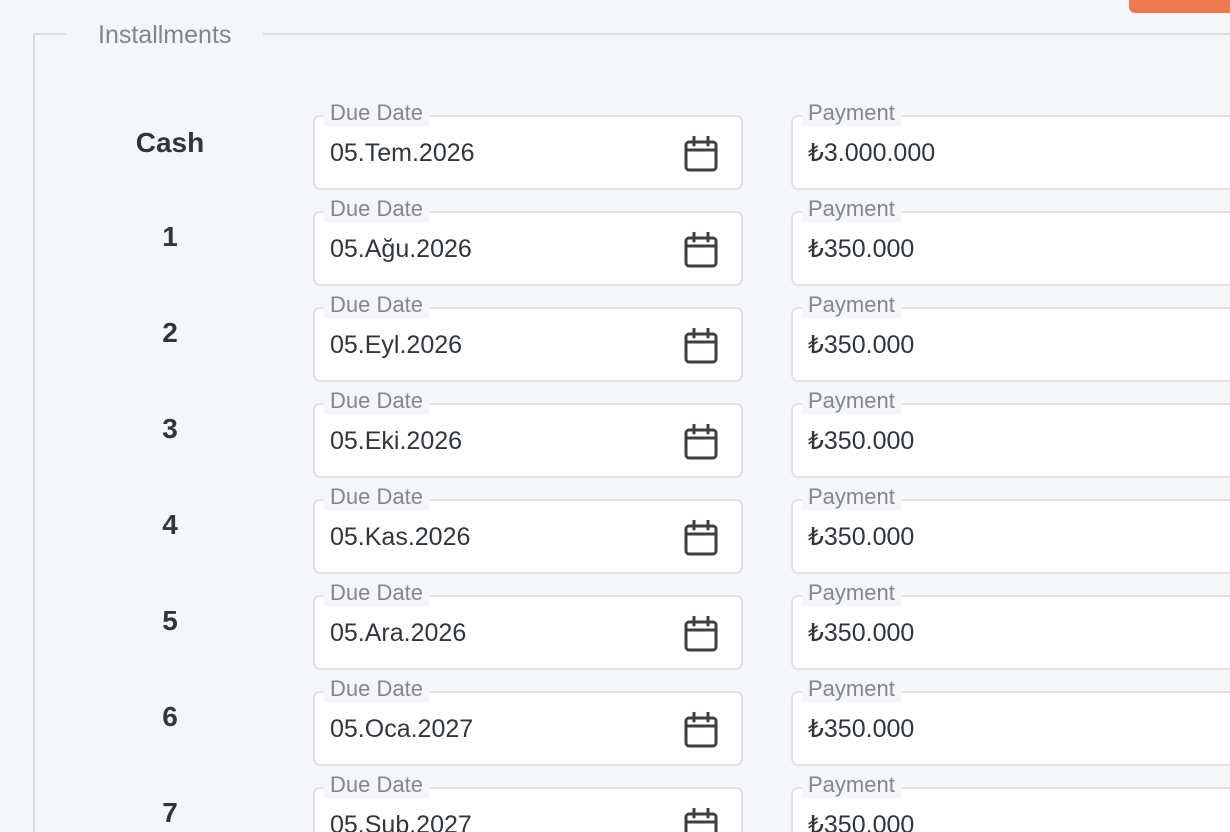  What do you see at coordinates (1010, 145) in the screenshot?
I see `payment-field: Payment ₺3.000.000` at bounding box center [1010, 145].